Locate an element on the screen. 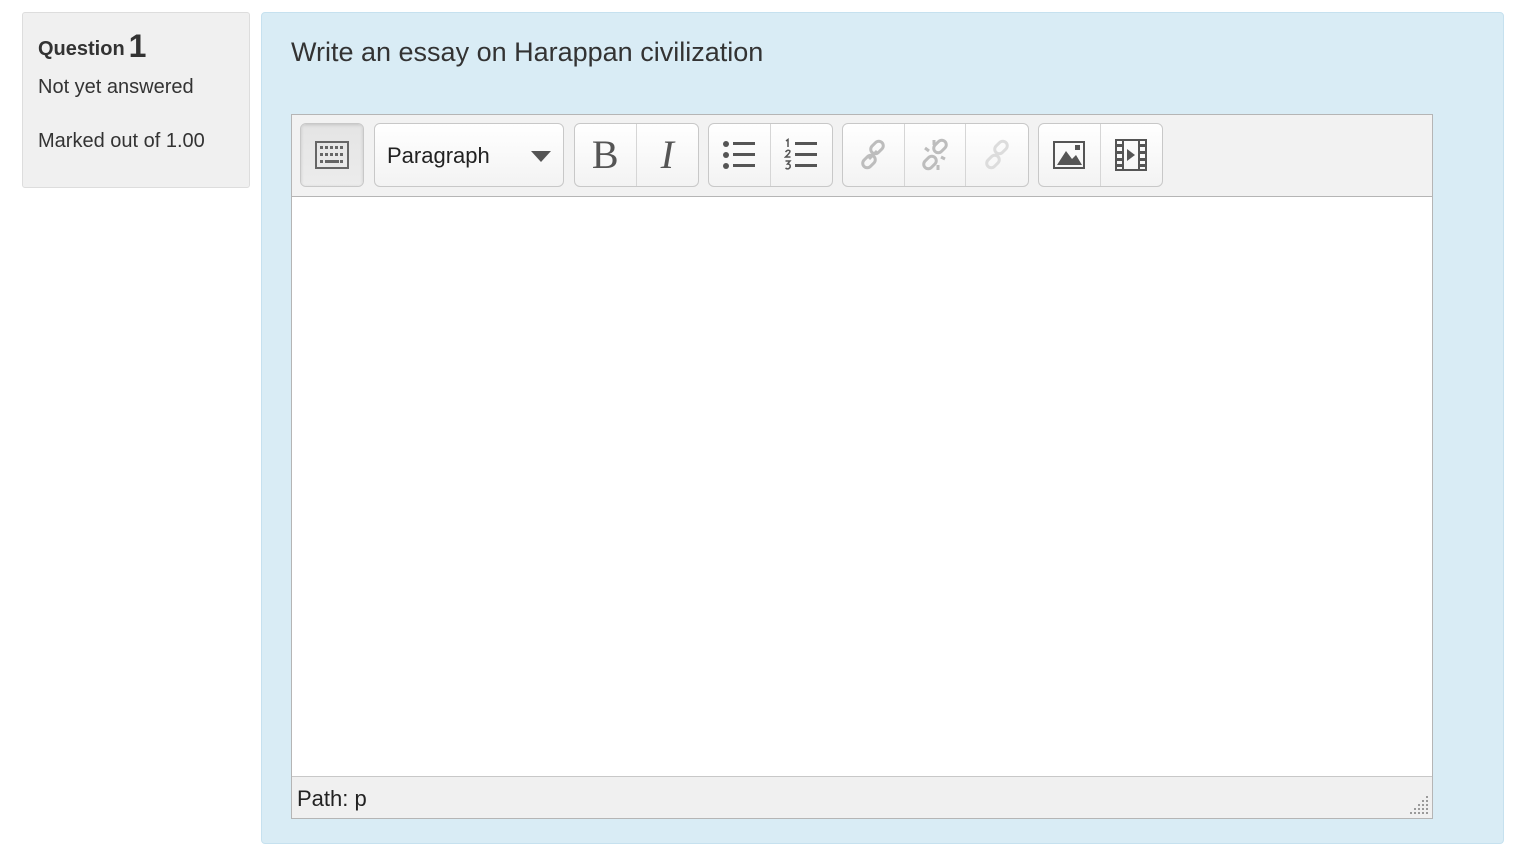 The height and width of the screenshot is (862, 1522). insert-image-button is located at coordinates (1070, 155).